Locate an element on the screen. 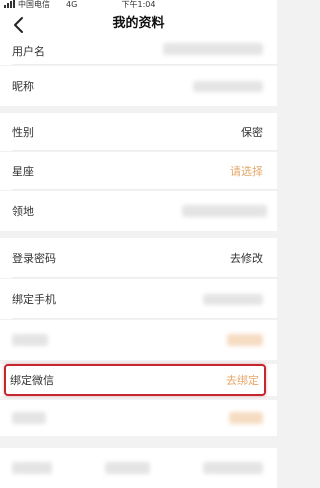 The image size is (320, 488). status-bar: 中国电信 4G 下午1:04 is located at coordinates (138, 4).